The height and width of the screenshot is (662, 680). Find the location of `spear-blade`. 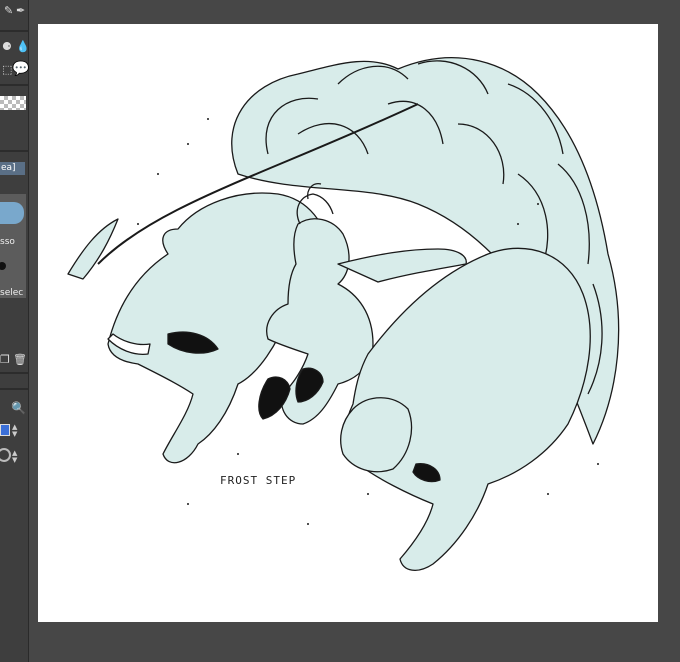

spear-blade is located at coordinates (93, 249).